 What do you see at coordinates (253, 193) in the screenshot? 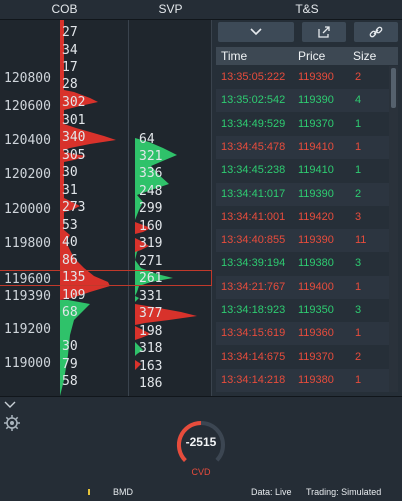
I see `ts-time: 13:34:41:017` at bounding box center [253, 193].